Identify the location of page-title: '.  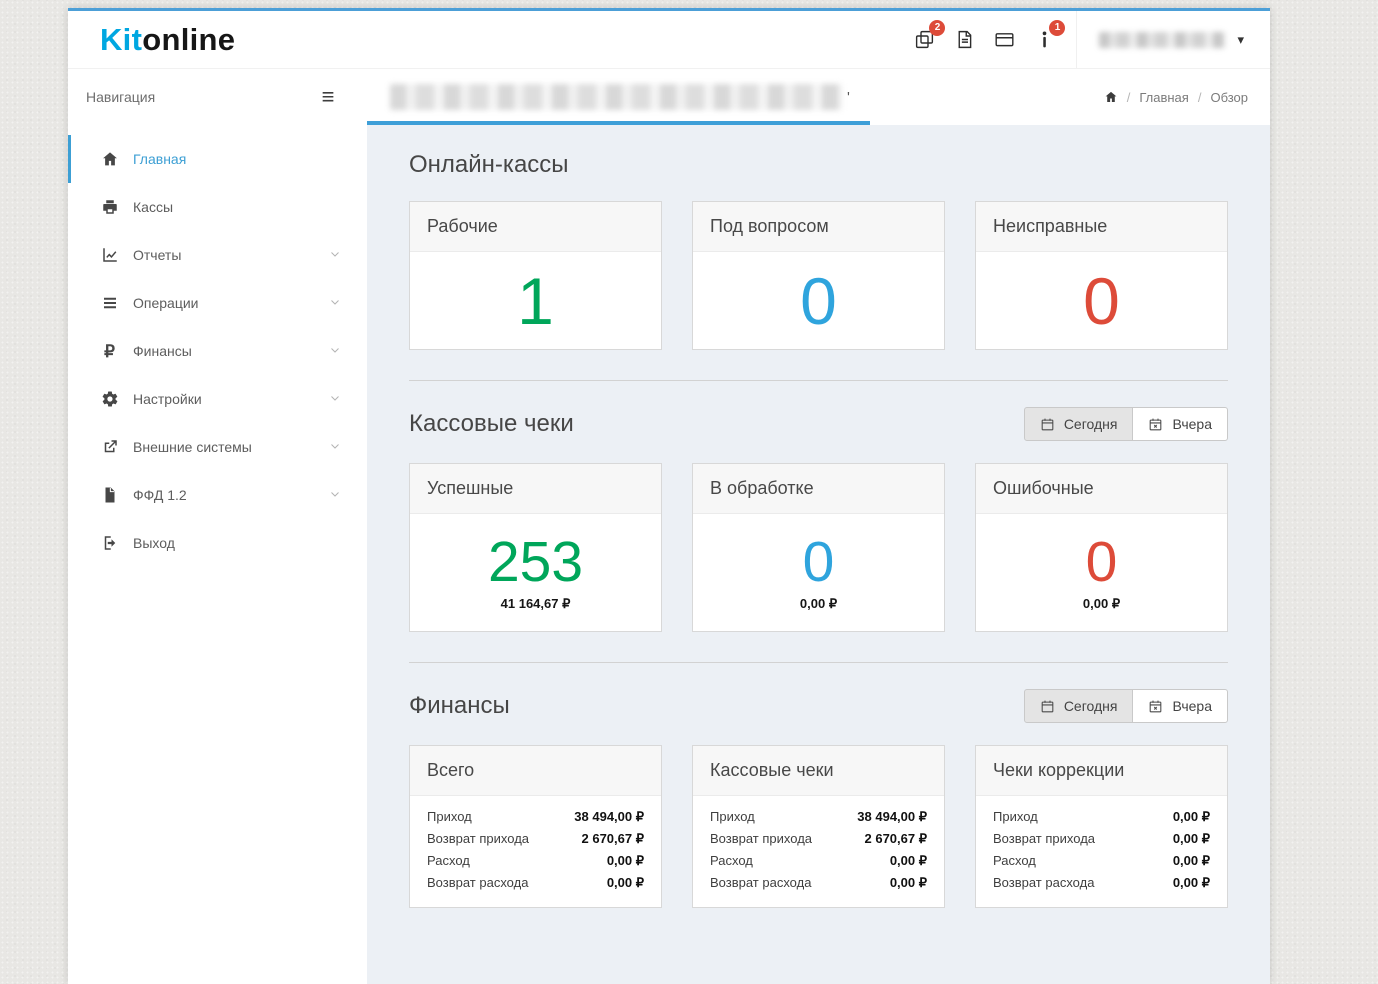
(620, 97).